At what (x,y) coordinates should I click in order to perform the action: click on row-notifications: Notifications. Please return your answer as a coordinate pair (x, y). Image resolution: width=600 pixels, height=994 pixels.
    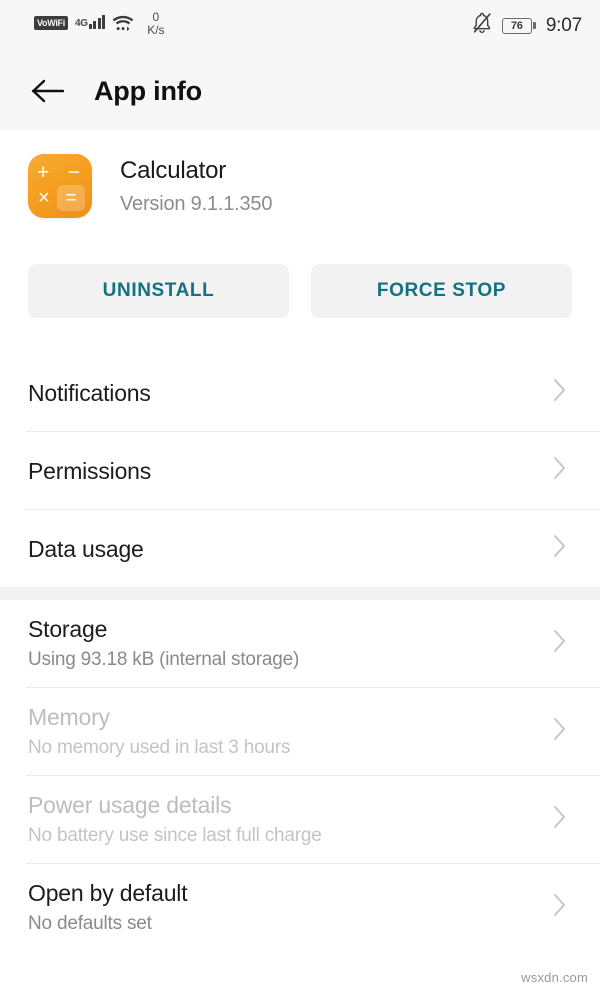
    Looking at the image, I should click on (300, 392).